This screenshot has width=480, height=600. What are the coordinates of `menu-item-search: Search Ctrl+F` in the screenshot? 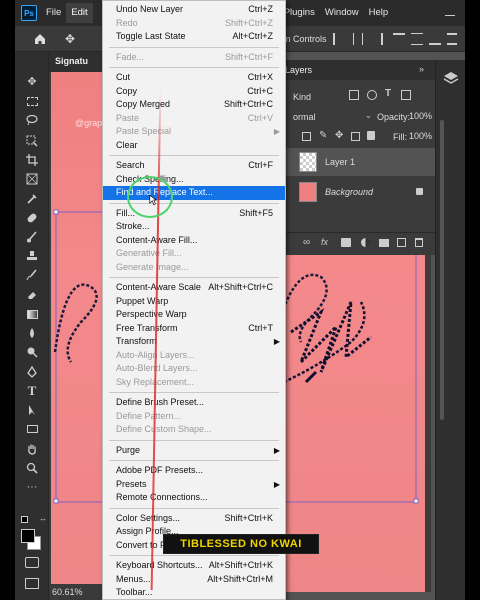 It's located at (194, 166).